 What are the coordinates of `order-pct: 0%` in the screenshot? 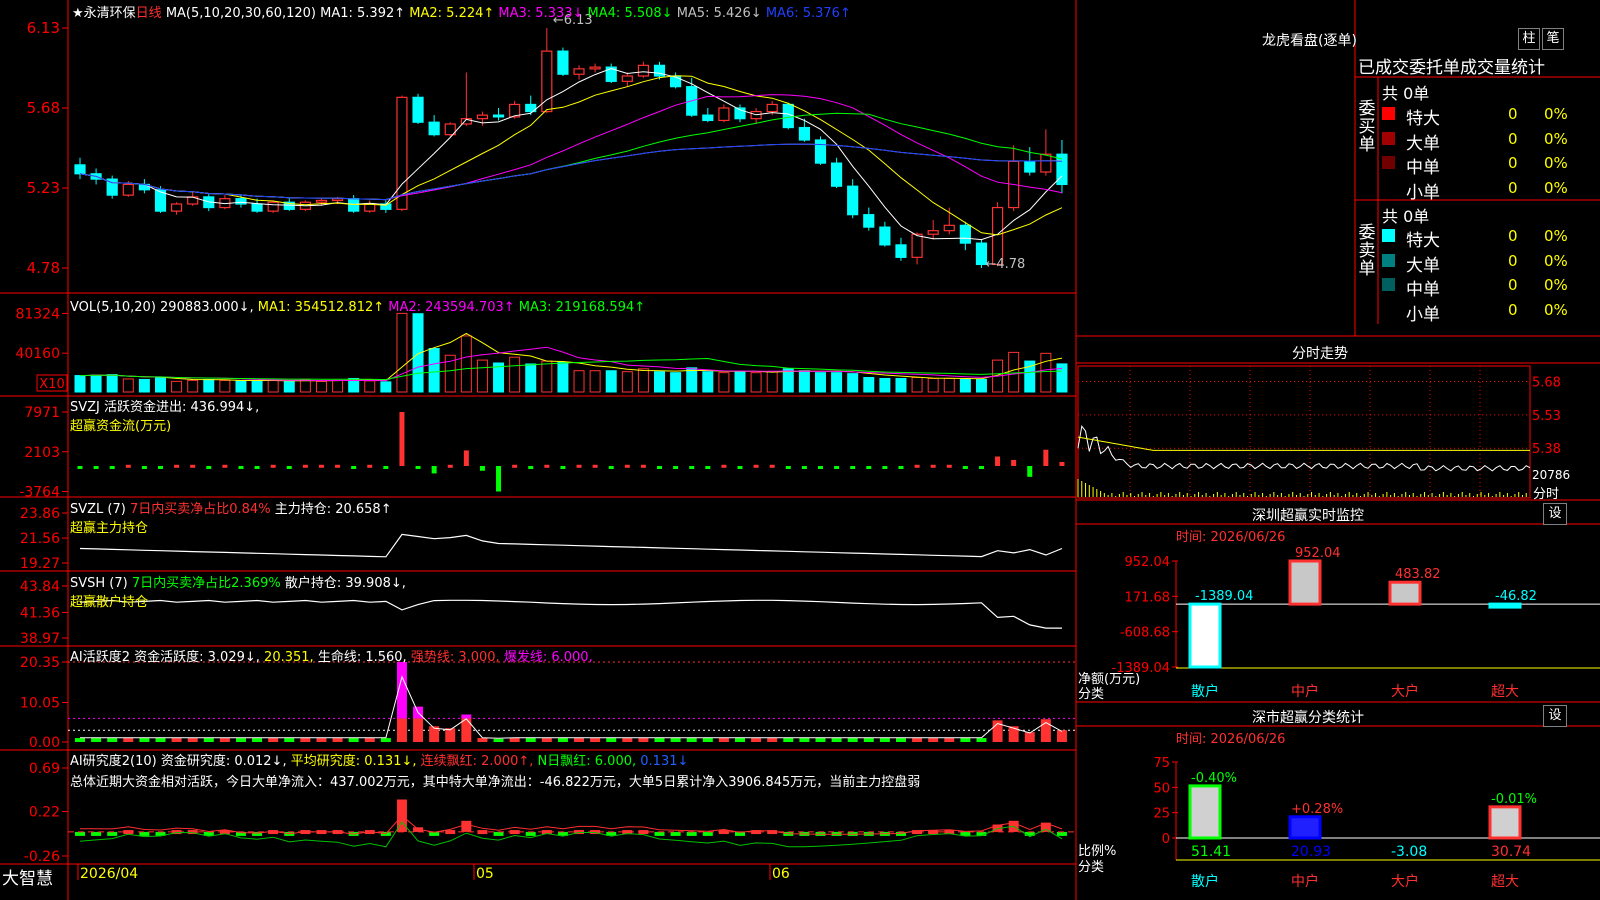 It's located at (1556, 285).